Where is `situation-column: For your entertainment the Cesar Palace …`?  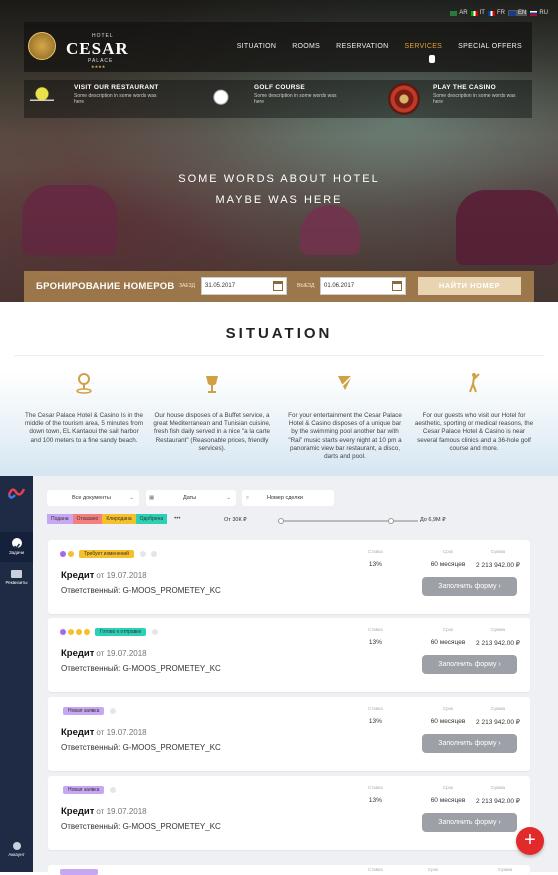
situation-column: For your entertainment the Cesar Palace … is located at coordinates (345, 416).